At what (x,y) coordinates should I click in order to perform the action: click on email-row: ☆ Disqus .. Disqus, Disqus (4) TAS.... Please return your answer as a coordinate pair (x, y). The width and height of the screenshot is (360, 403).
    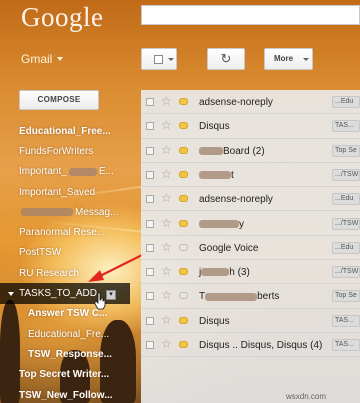
    Looking at the image, I should click on (250, 345).